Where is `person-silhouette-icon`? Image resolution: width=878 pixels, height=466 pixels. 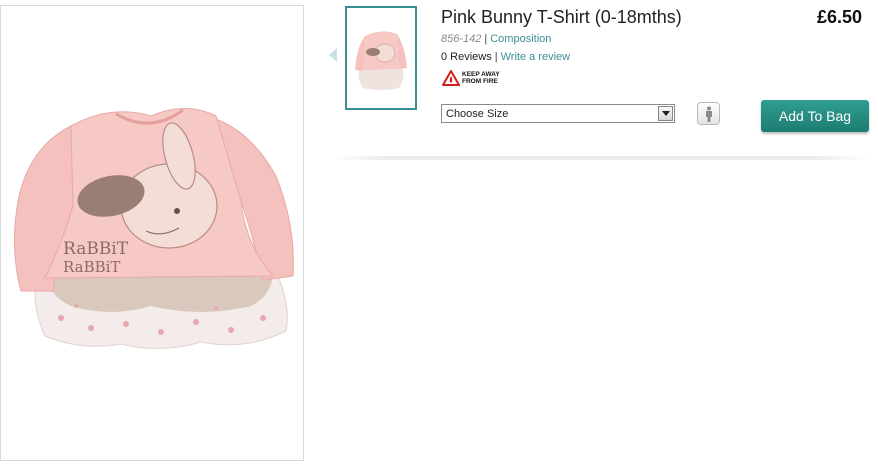 person-silhouette-icon is located at coordinates (708, 114).